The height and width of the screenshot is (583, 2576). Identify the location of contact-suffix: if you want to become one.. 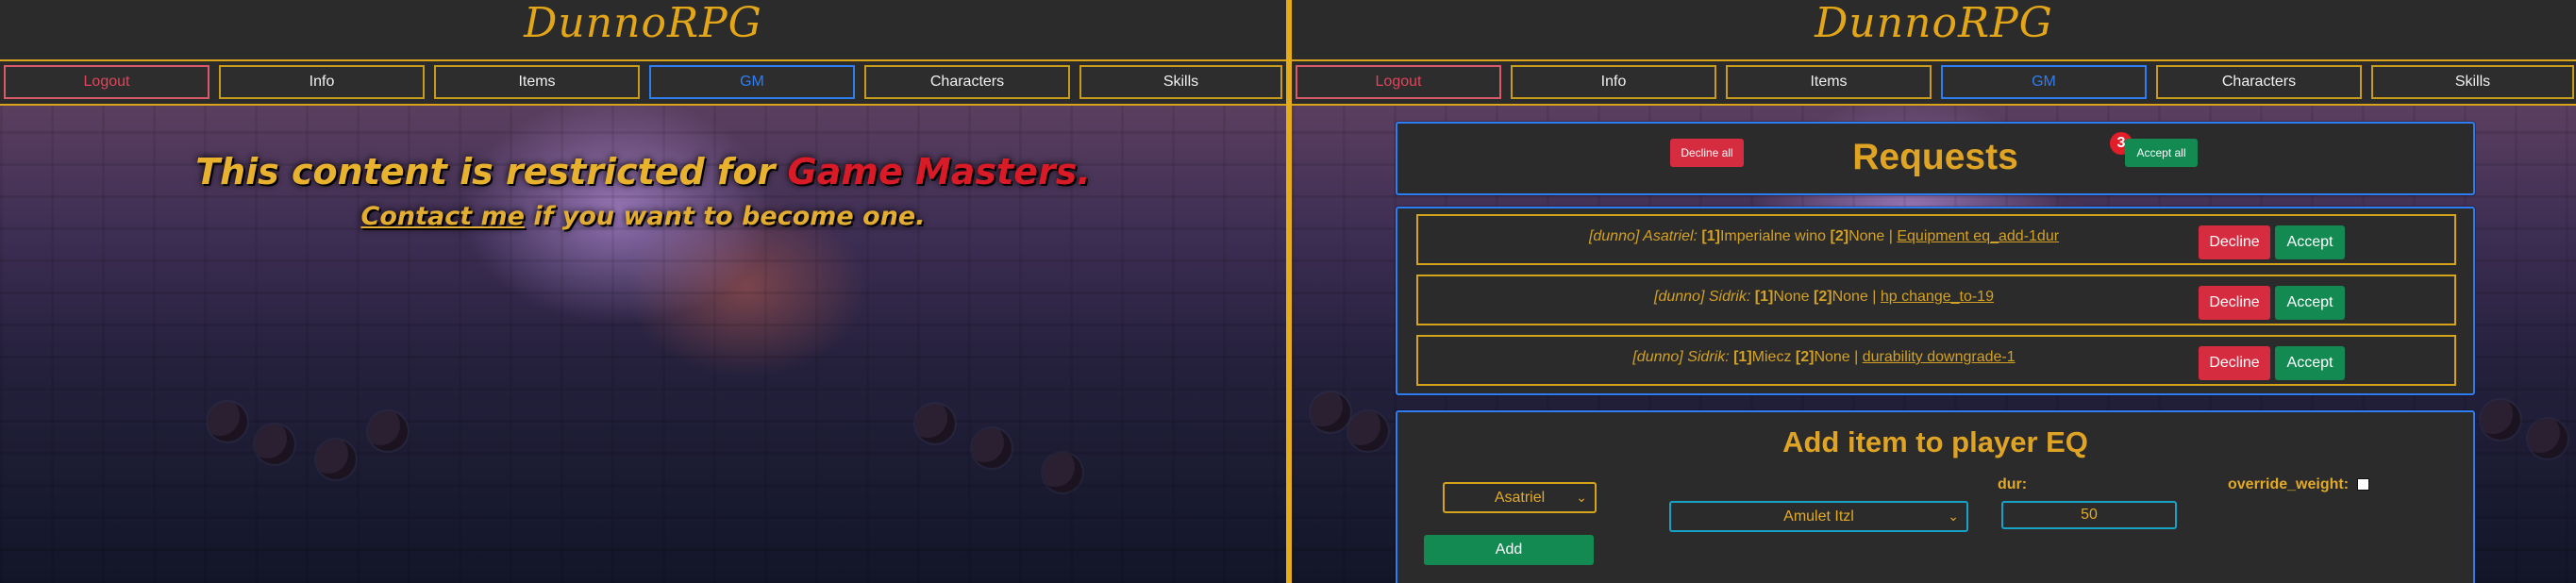
(725, 216).